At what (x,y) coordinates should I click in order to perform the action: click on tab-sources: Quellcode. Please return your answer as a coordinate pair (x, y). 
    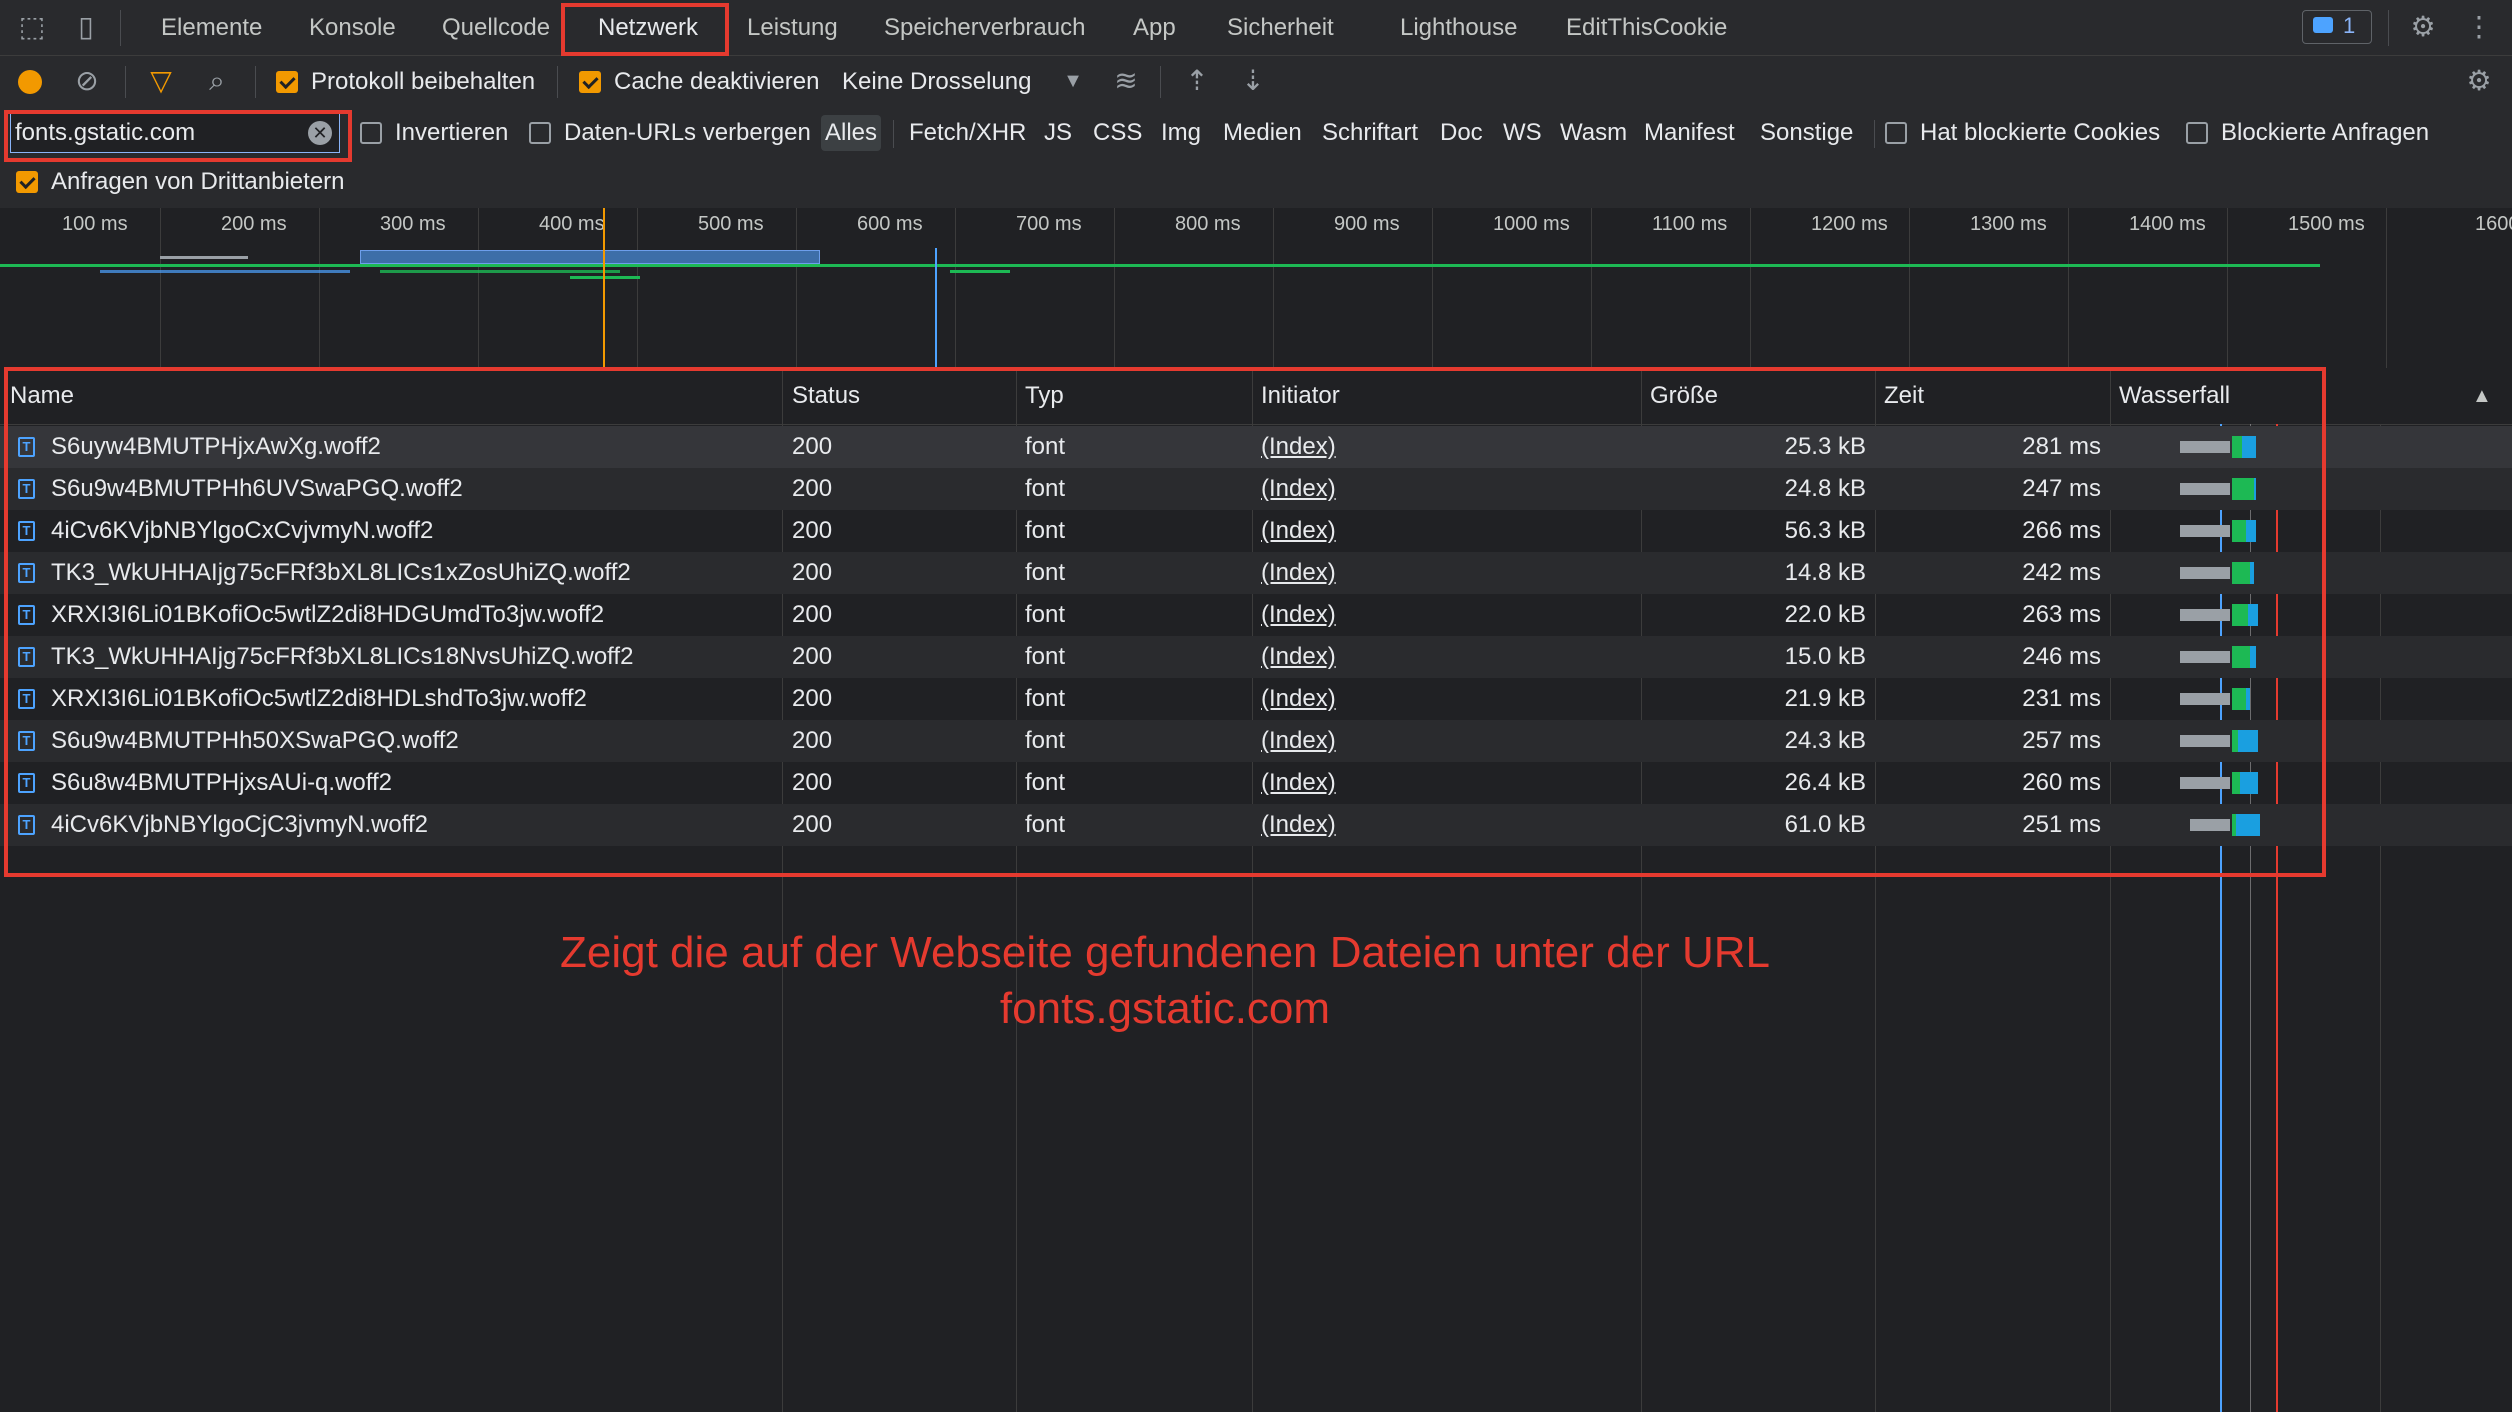
    Looking at the image, I should click on (496, 27).